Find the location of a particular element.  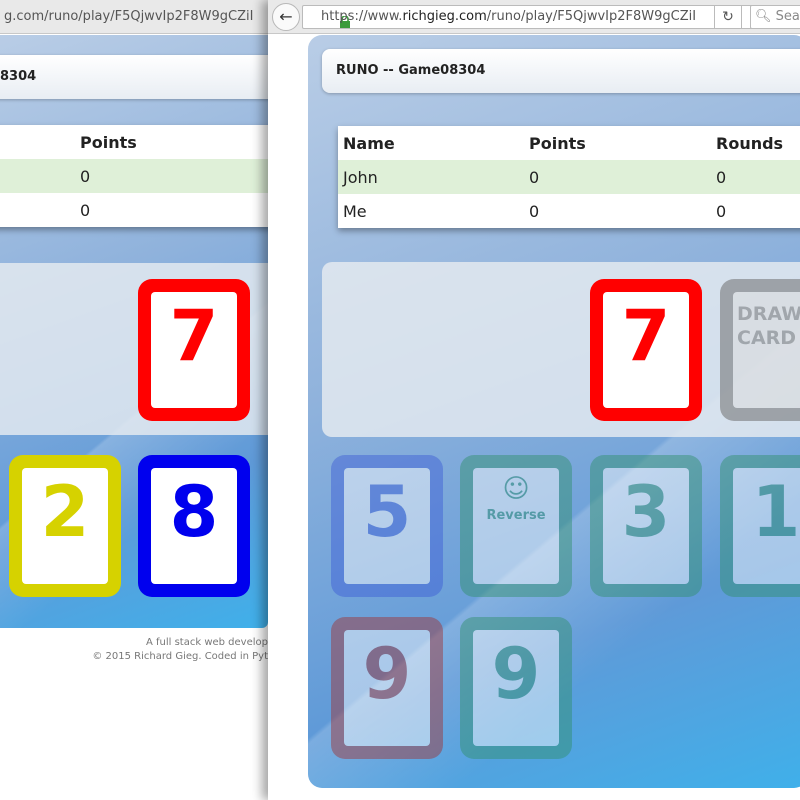

points-header: Points is located at coordinates (557, 143).